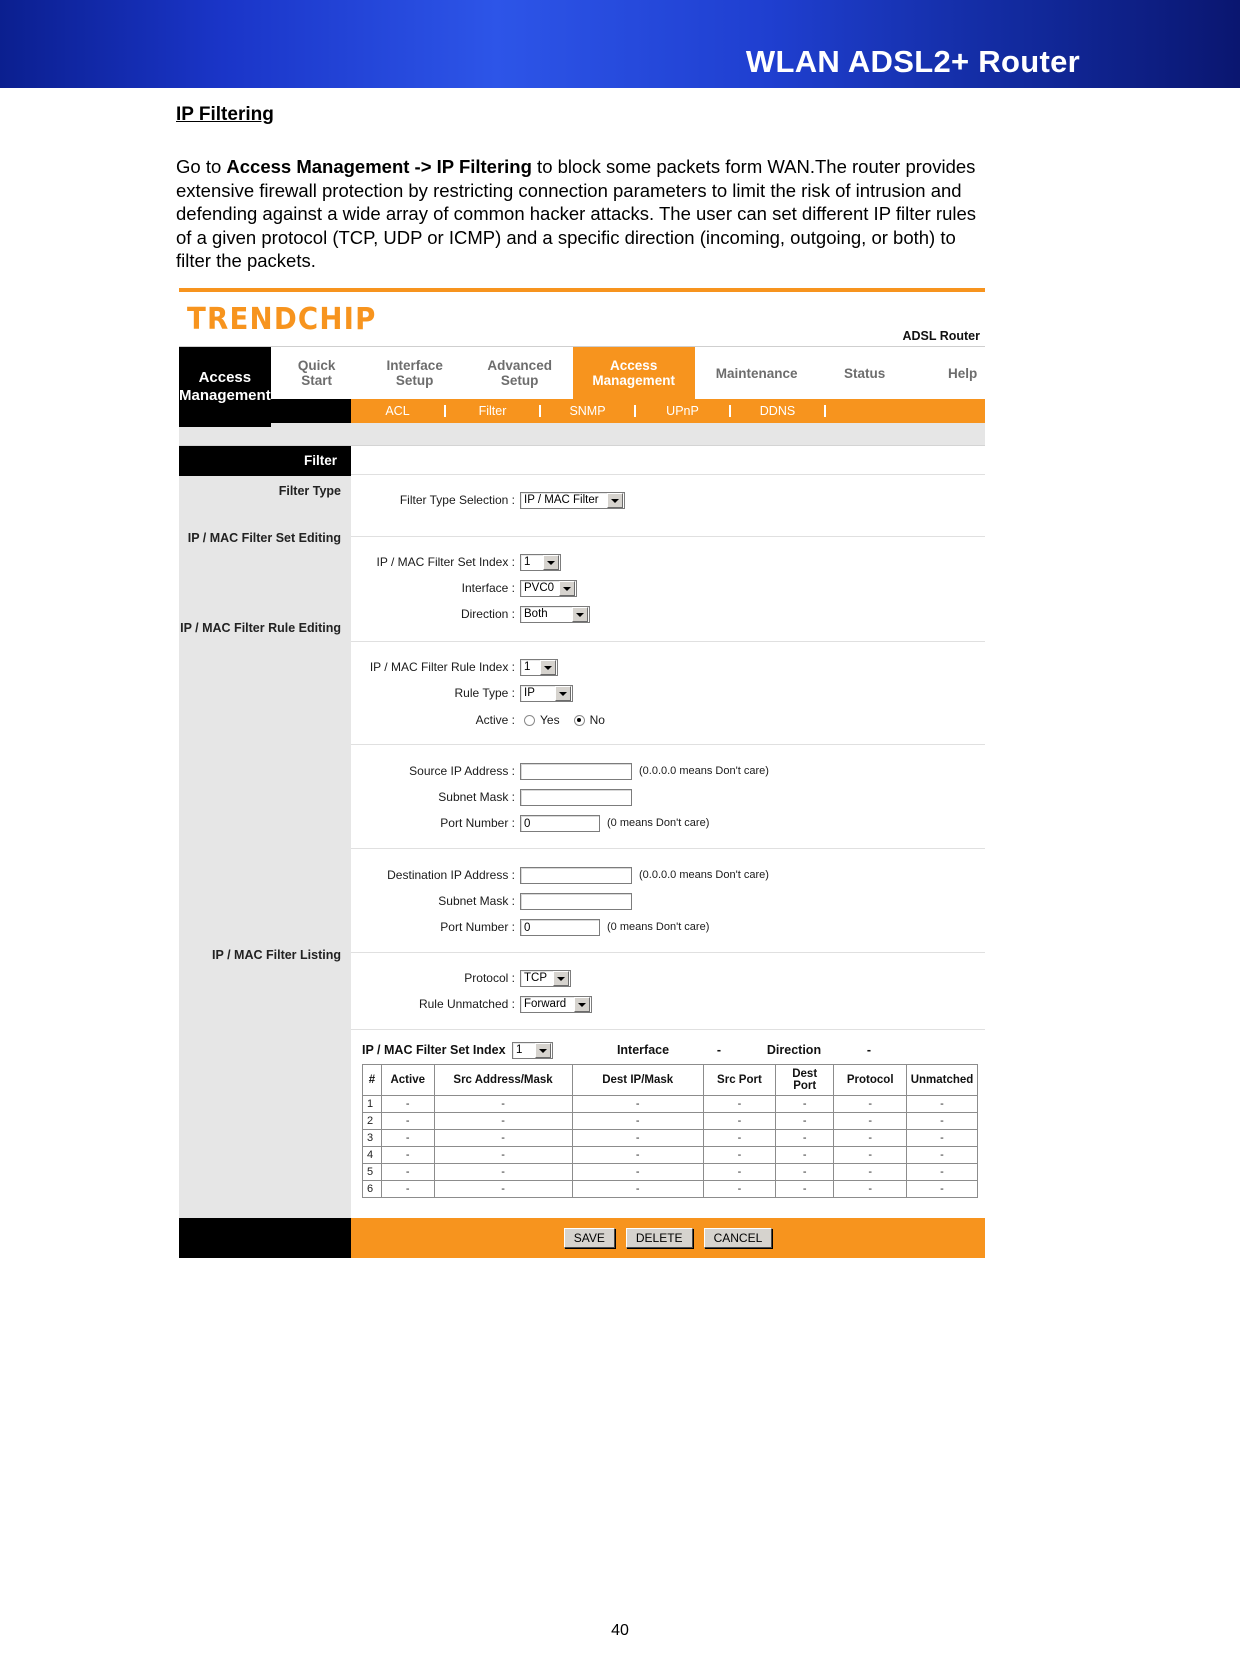 The width and height of the screenshot is (1240, 1670). I want to click on nav-item-maintenance: Maintenance, so click(757, 373).